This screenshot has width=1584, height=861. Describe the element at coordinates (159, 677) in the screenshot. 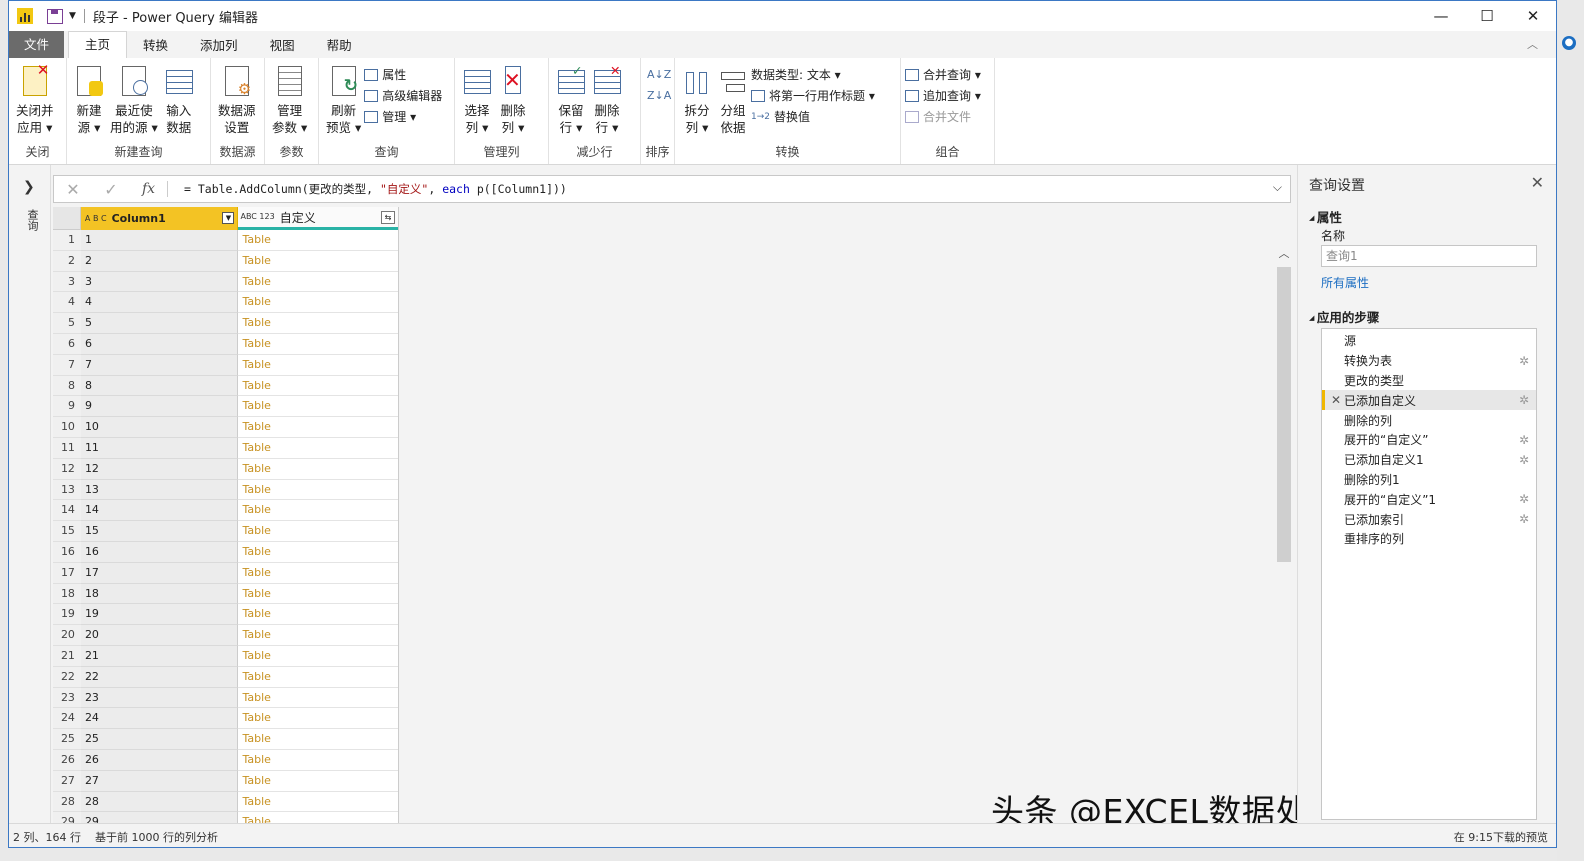

I see `column1-cell: 22` at that location.